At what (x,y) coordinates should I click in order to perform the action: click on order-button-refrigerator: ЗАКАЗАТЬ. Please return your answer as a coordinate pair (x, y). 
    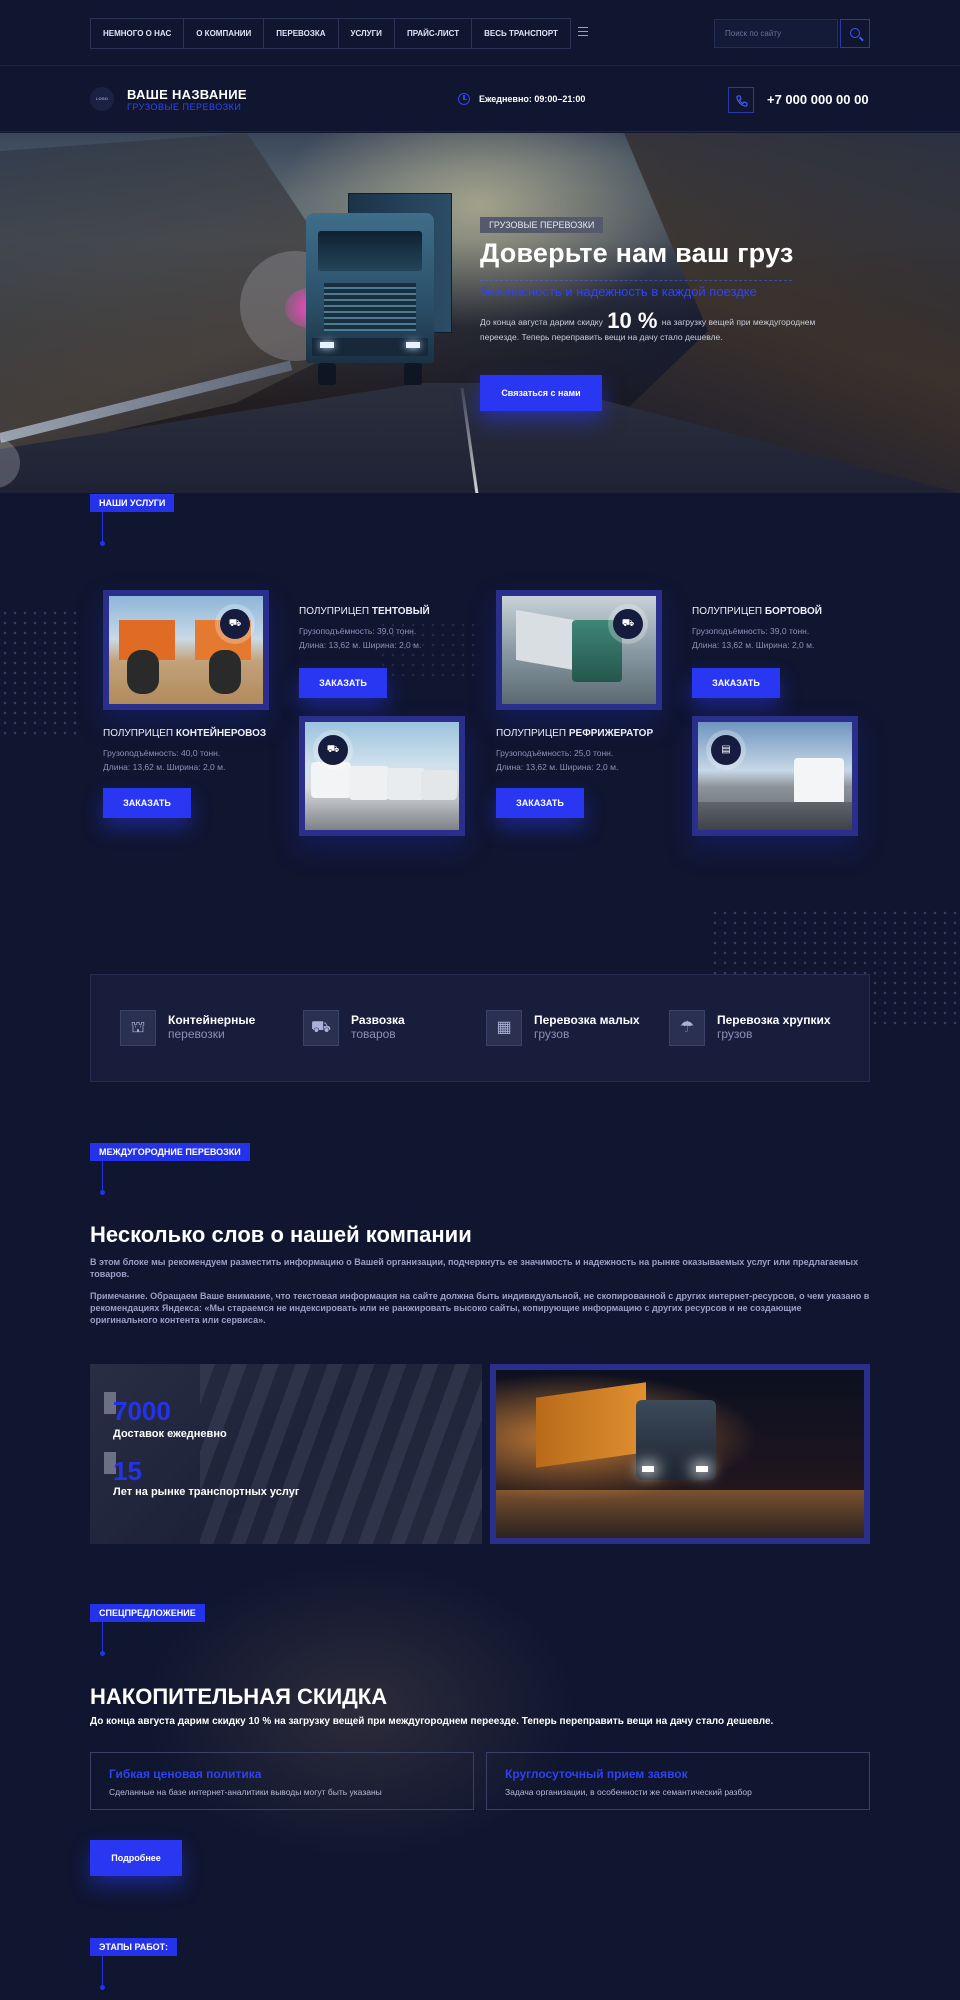
    Looking at the image, I should click on (540, 803).